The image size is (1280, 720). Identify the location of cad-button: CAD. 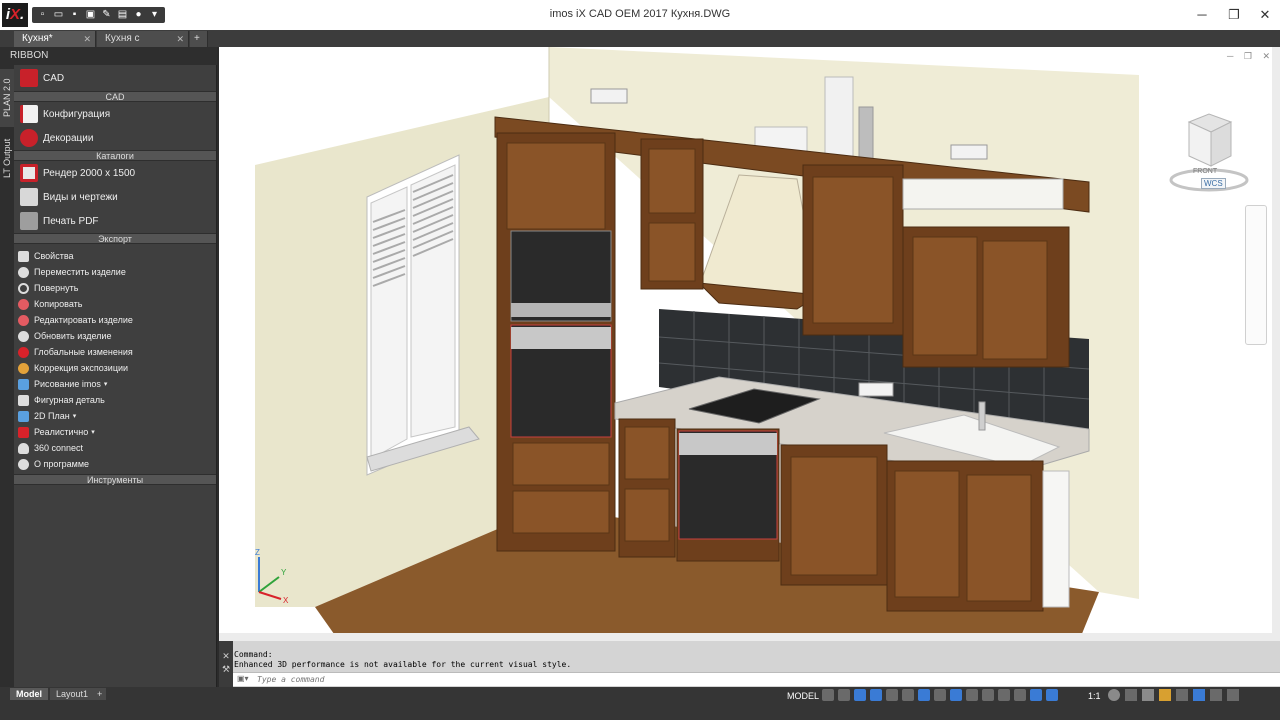
(115, 78).